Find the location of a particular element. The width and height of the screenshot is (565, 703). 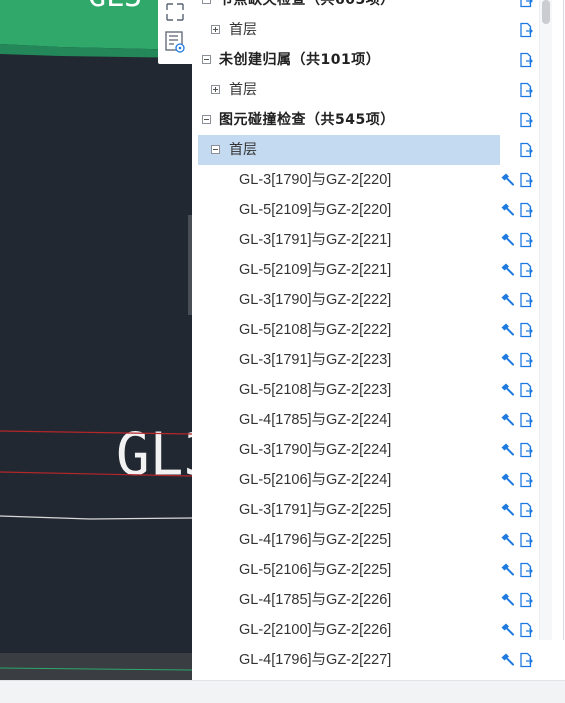

tree-group-unassigned: 未创建归属（共101项） is located at coordinates (367, 60).